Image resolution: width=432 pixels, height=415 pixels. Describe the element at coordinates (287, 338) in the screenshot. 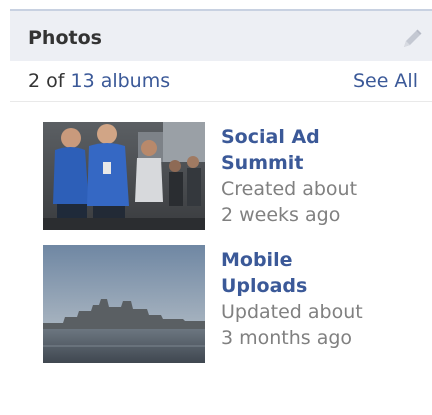

I see `album-meta-line: 3 months ago` at that location.